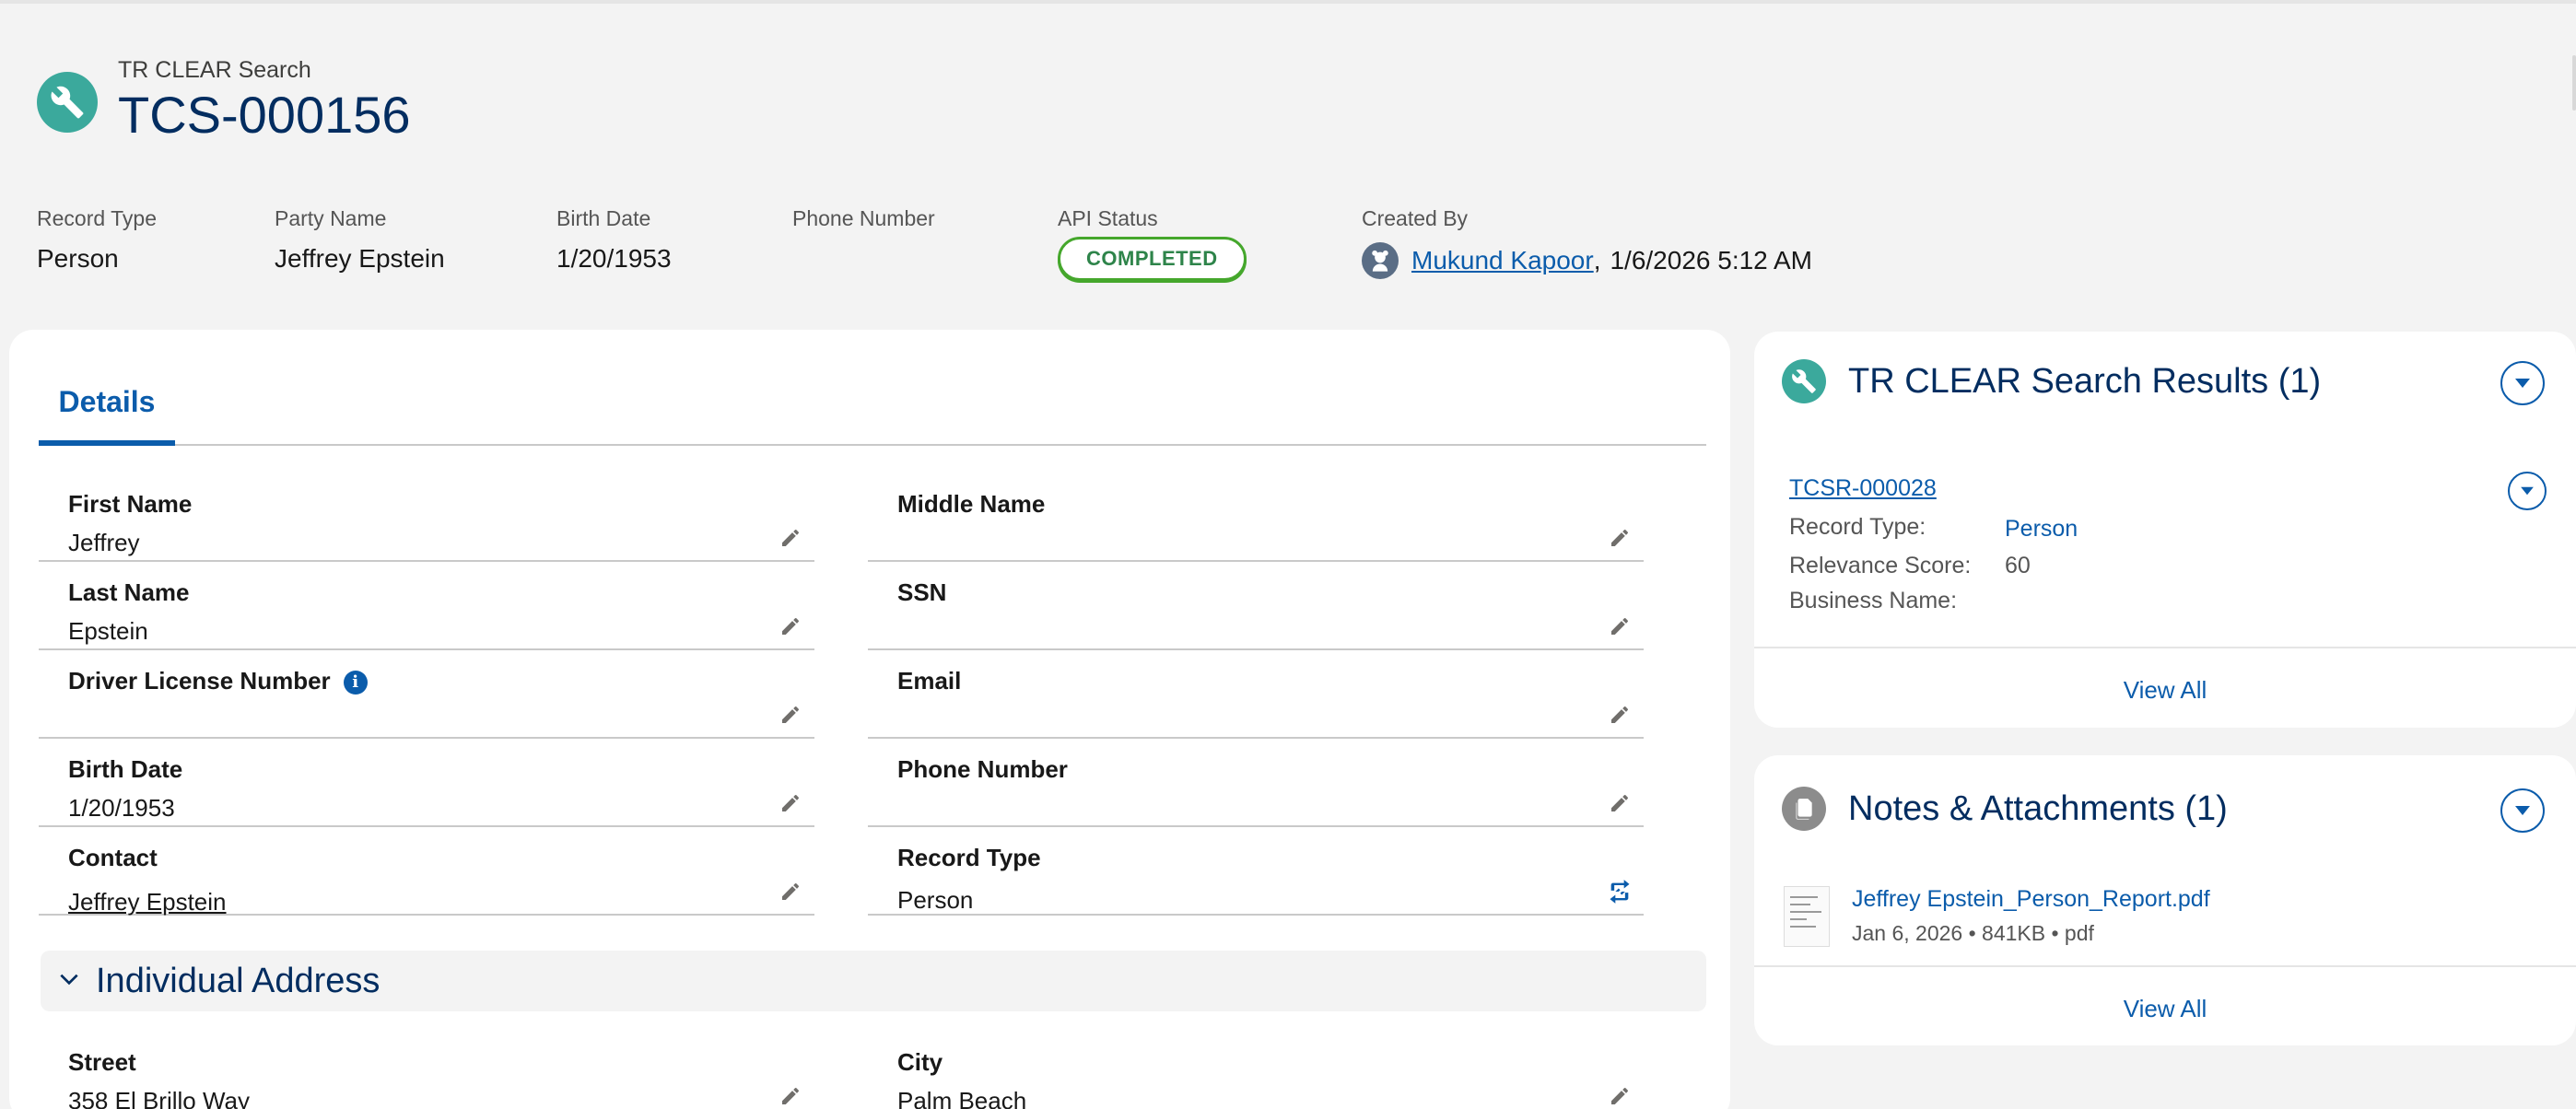 This screenshot has height=1109, width=2576. I want to click on change-record-type-icon, so click(1619, 891).